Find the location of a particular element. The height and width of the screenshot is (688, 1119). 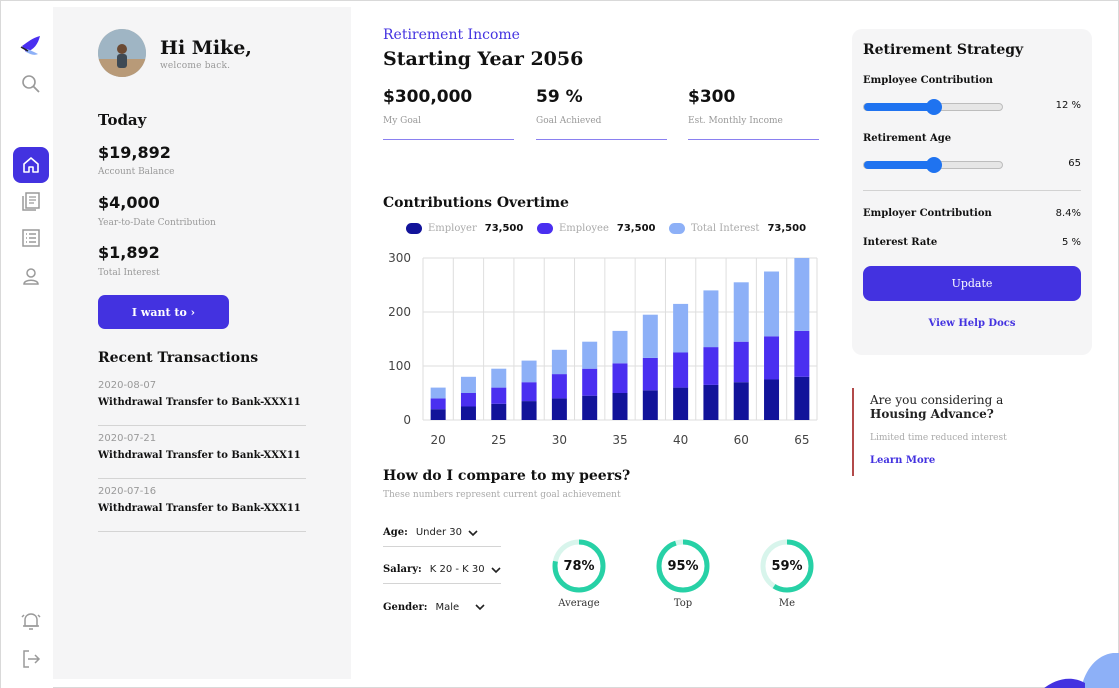

x-tick-label: 65 is located at coordinates (801, 440).